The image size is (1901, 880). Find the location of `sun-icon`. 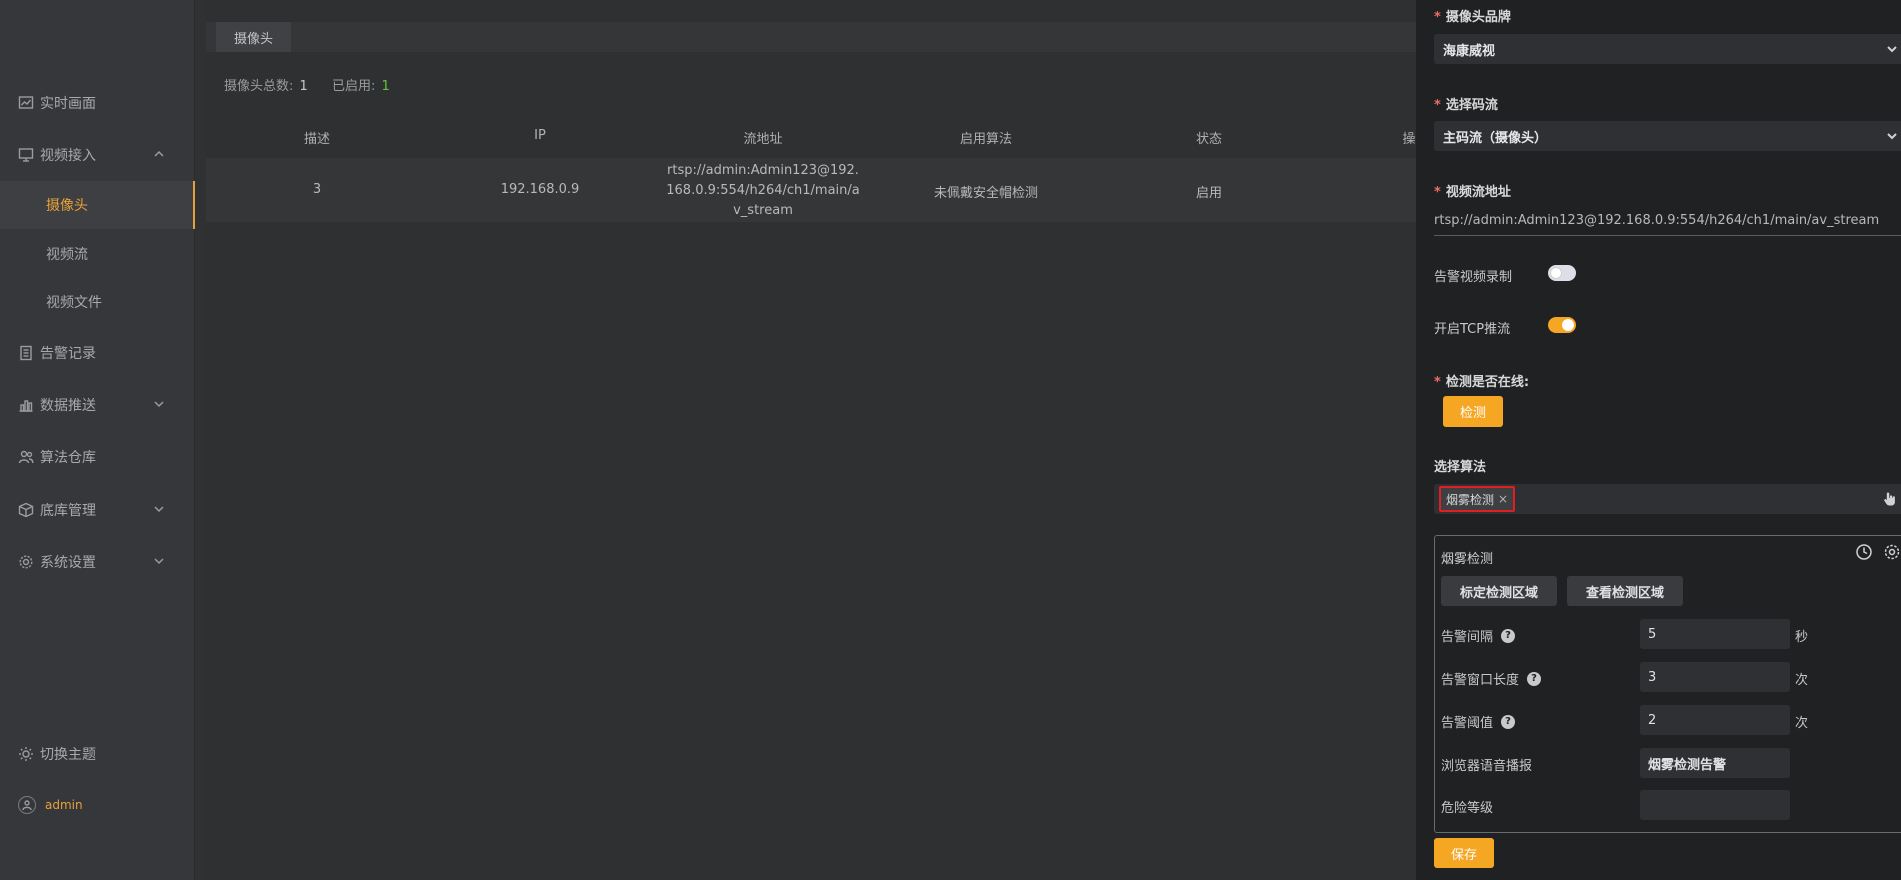

sun-icon is located at coordinates (26, 754).